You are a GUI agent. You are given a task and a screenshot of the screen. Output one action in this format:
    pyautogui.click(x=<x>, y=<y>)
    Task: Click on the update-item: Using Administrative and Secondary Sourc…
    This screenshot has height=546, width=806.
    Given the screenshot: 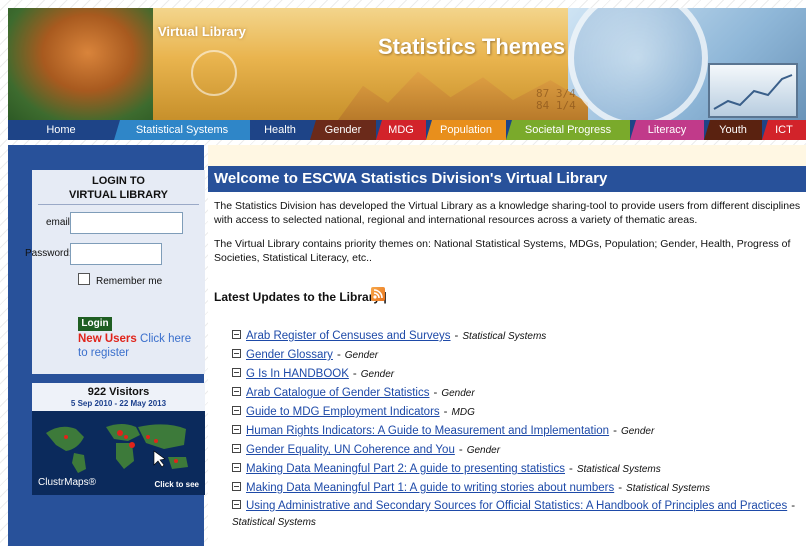 What is the action you would take?
    pyautogui.click(x=517, y=514)
    